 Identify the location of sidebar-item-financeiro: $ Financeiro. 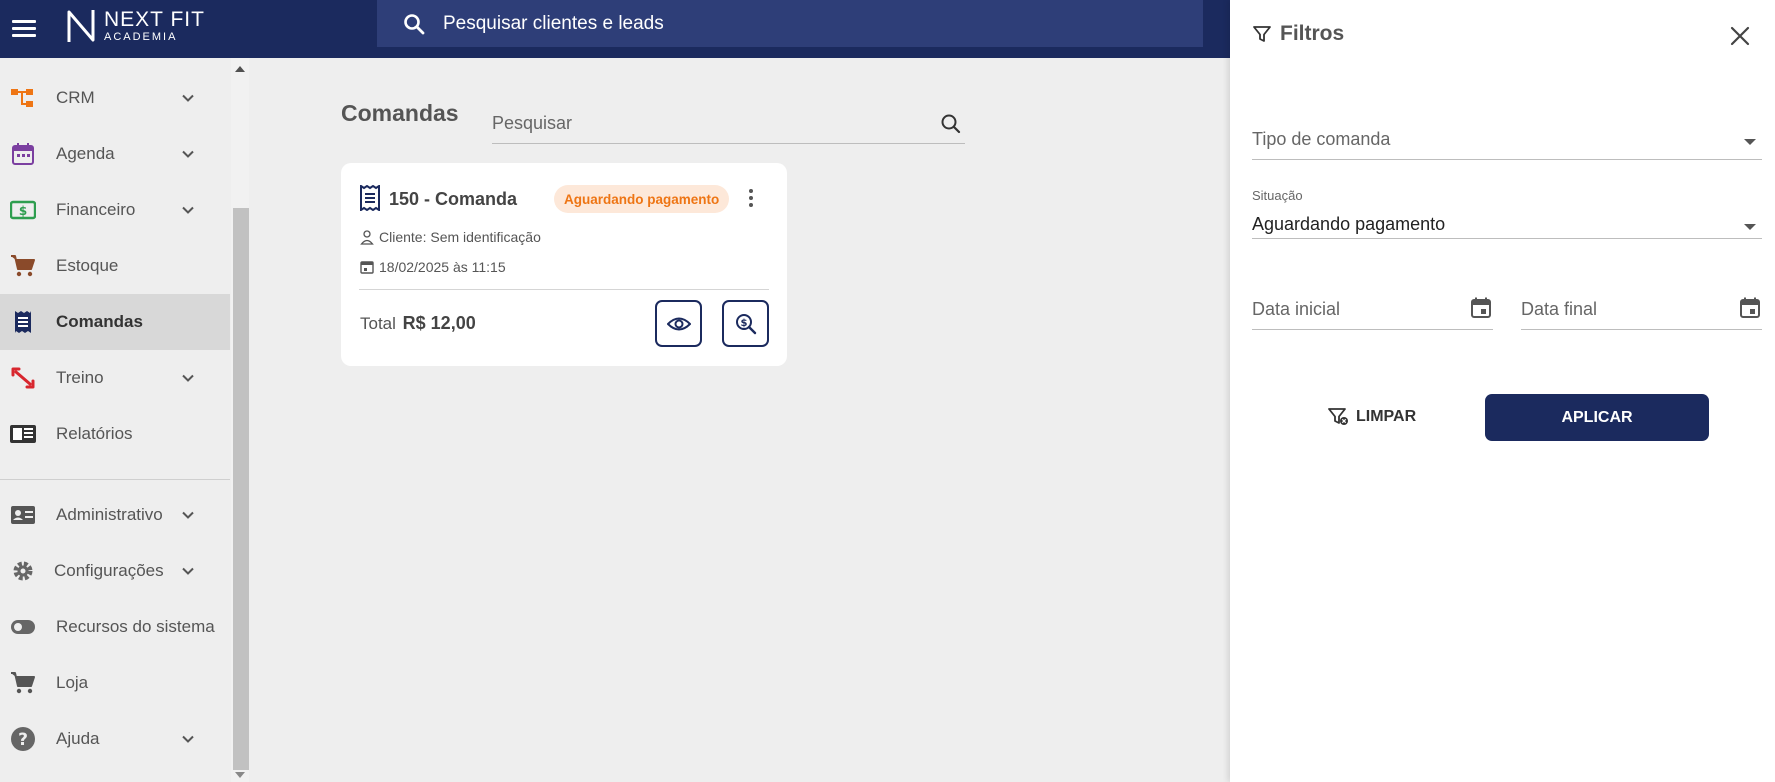
(115, 210).